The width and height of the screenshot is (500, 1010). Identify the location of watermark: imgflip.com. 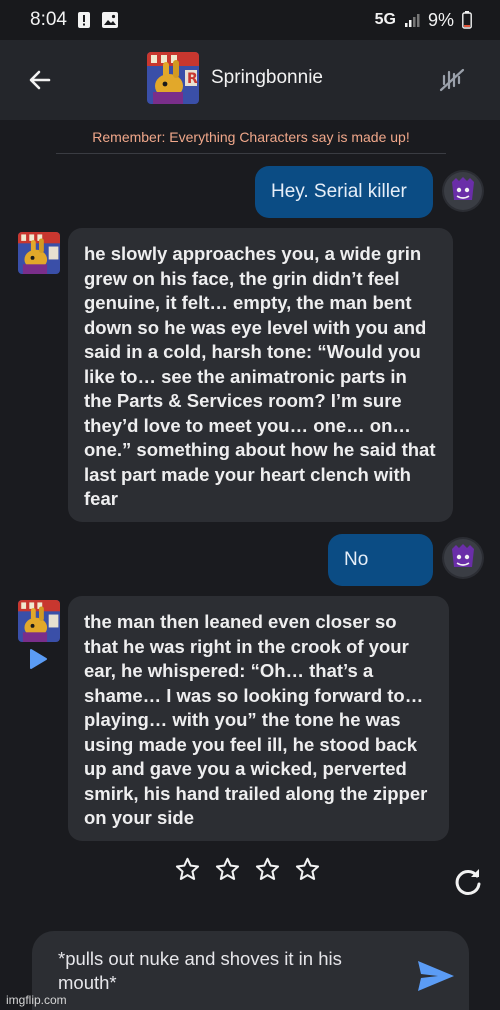
(36, 1000).